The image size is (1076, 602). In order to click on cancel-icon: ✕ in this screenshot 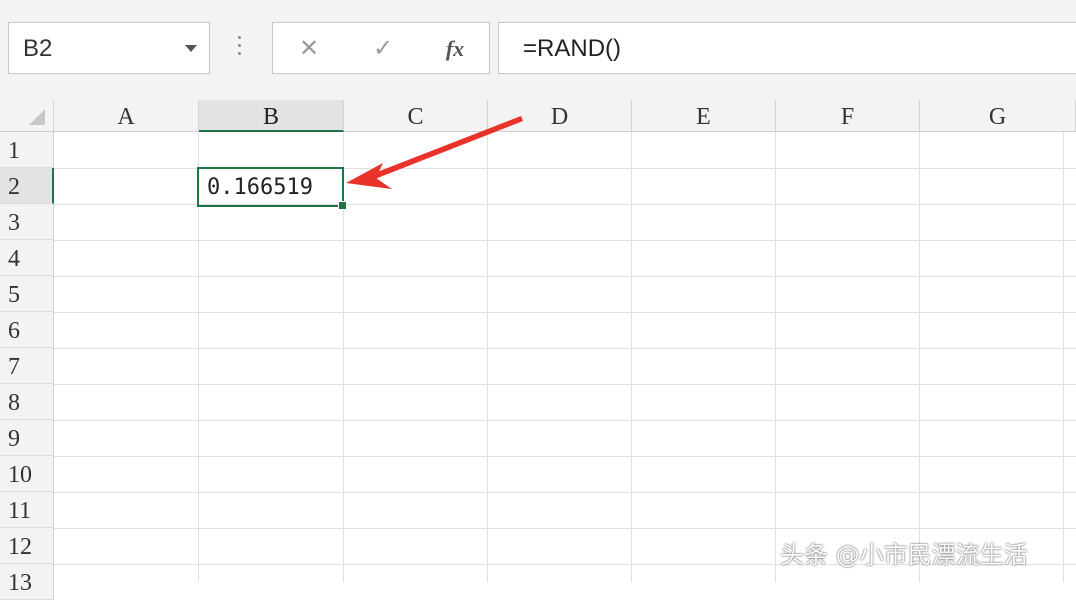, I will do `click(309, 49)`.